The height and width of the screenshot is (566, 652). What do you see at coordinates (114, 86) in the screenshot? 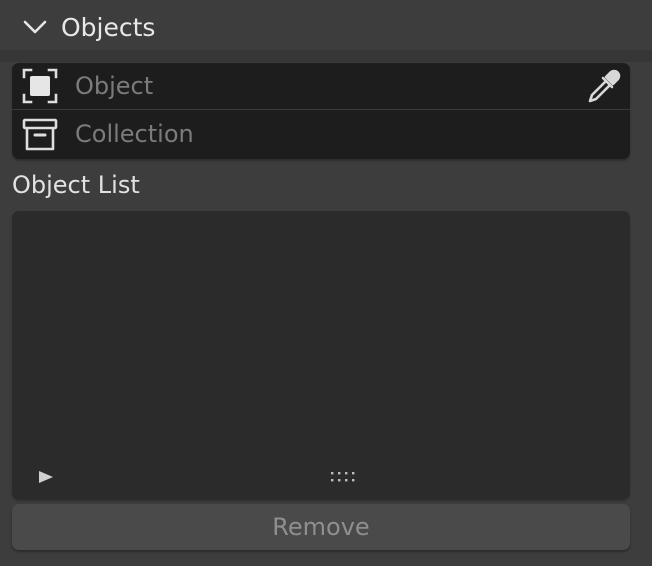
I see `object-field-placeholder: Object` at bounding box center [114, 86].